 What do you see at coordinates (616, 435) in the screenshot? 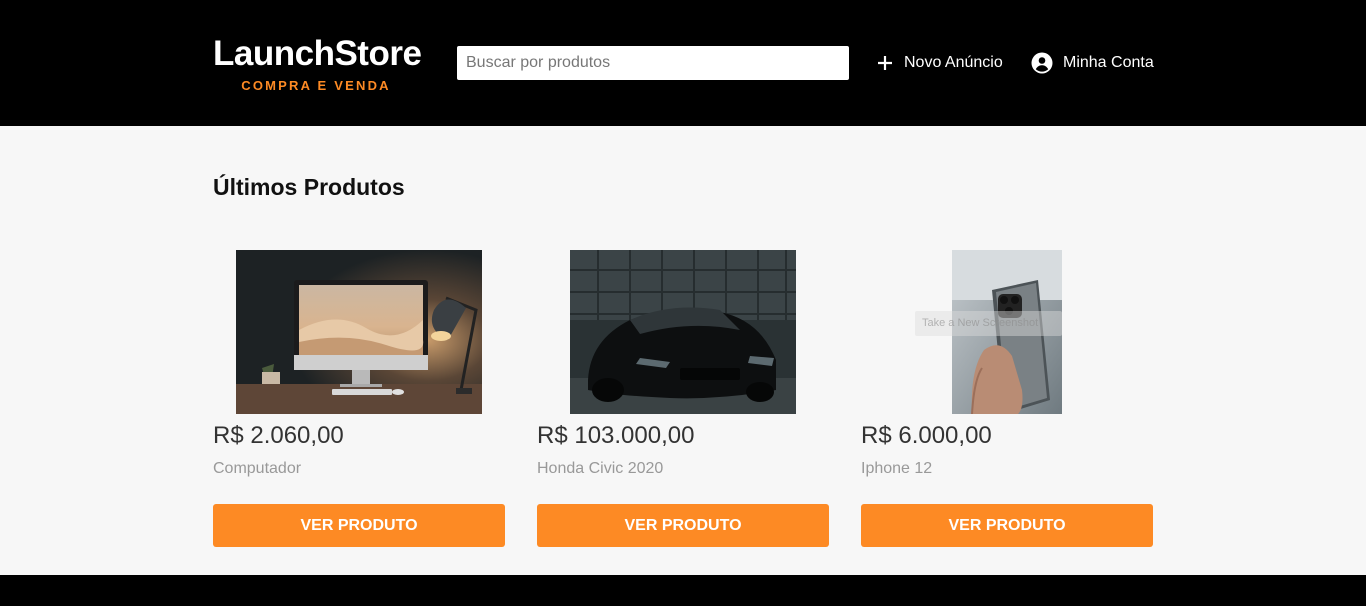
I see `product-price: R$ 103.000,00` at bounding box center [616, 435].